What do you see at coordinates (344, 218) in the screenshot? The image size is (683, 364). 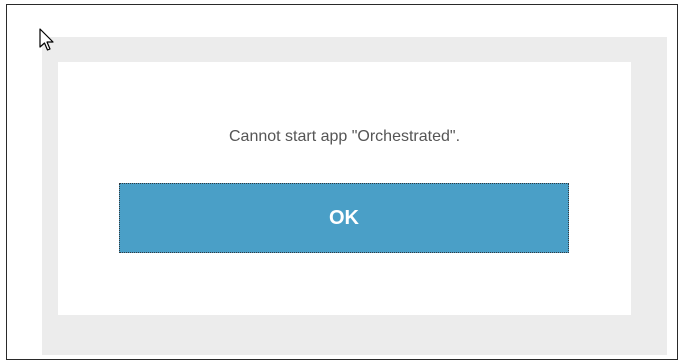 I see `ok-button: OK` at bounding box center [344, 218].